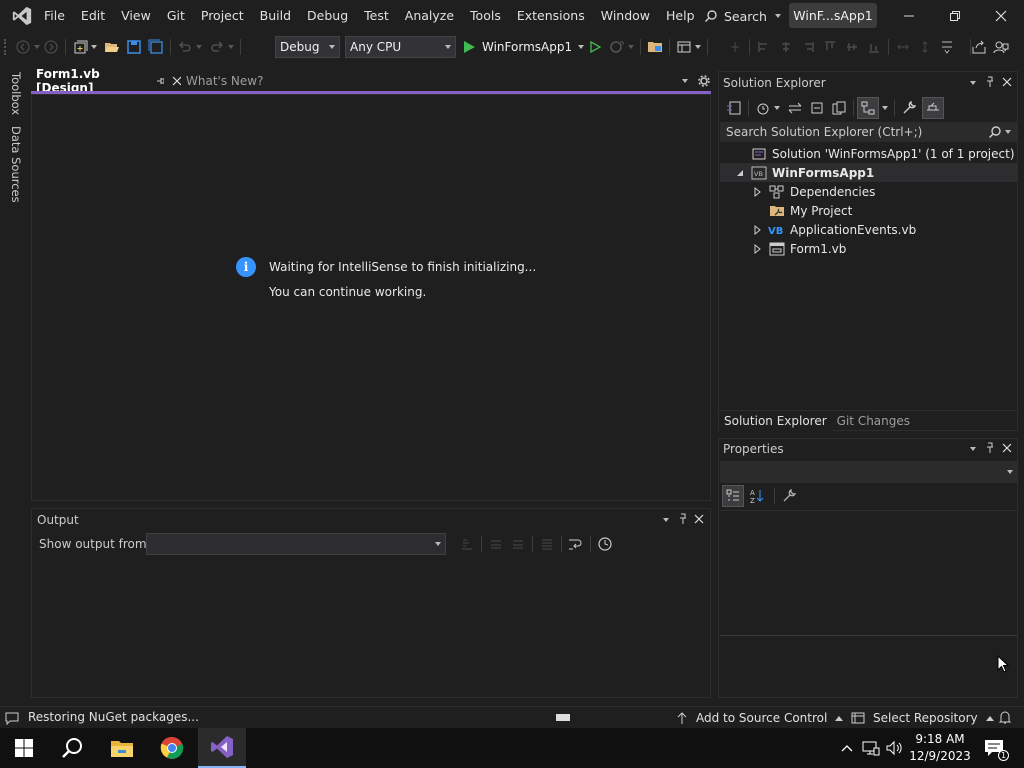  What do you see at coordinates (1005, 717) in the screenshot?
I see `bell-icon` at bounding box center [1005, 717].